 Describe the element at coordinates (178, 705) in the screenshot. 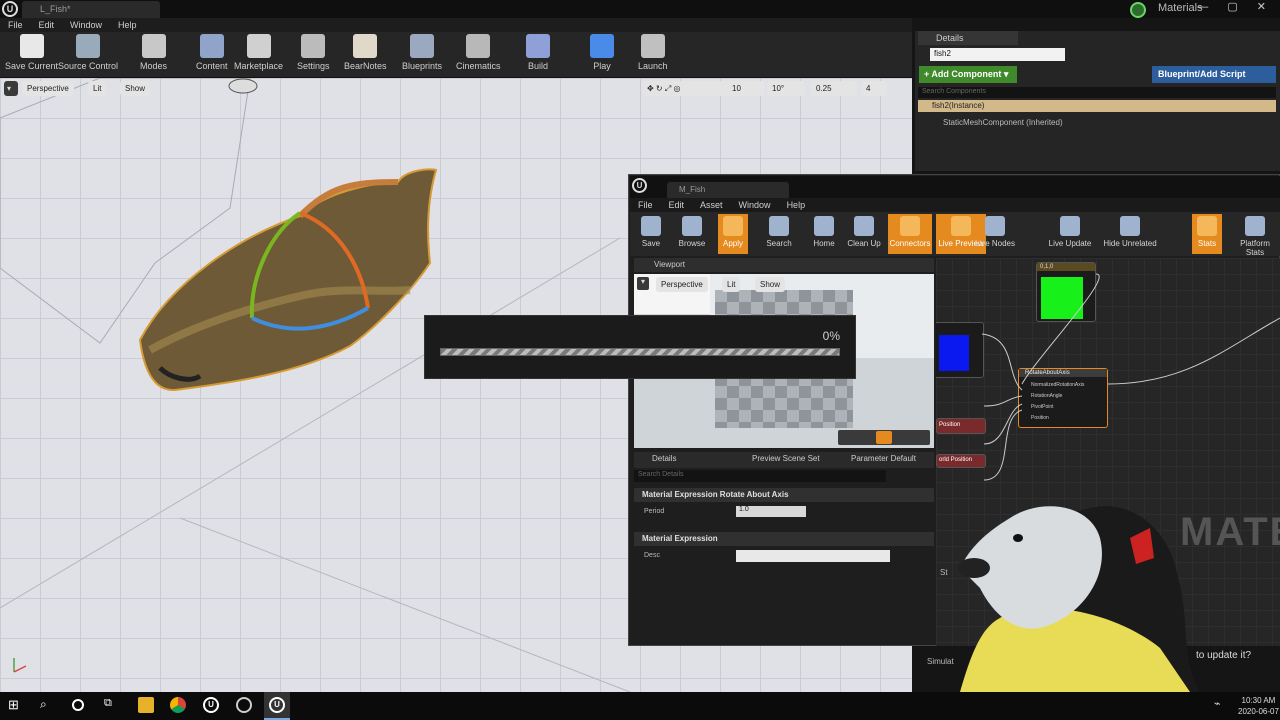

I see `chrome-icon` at that location.